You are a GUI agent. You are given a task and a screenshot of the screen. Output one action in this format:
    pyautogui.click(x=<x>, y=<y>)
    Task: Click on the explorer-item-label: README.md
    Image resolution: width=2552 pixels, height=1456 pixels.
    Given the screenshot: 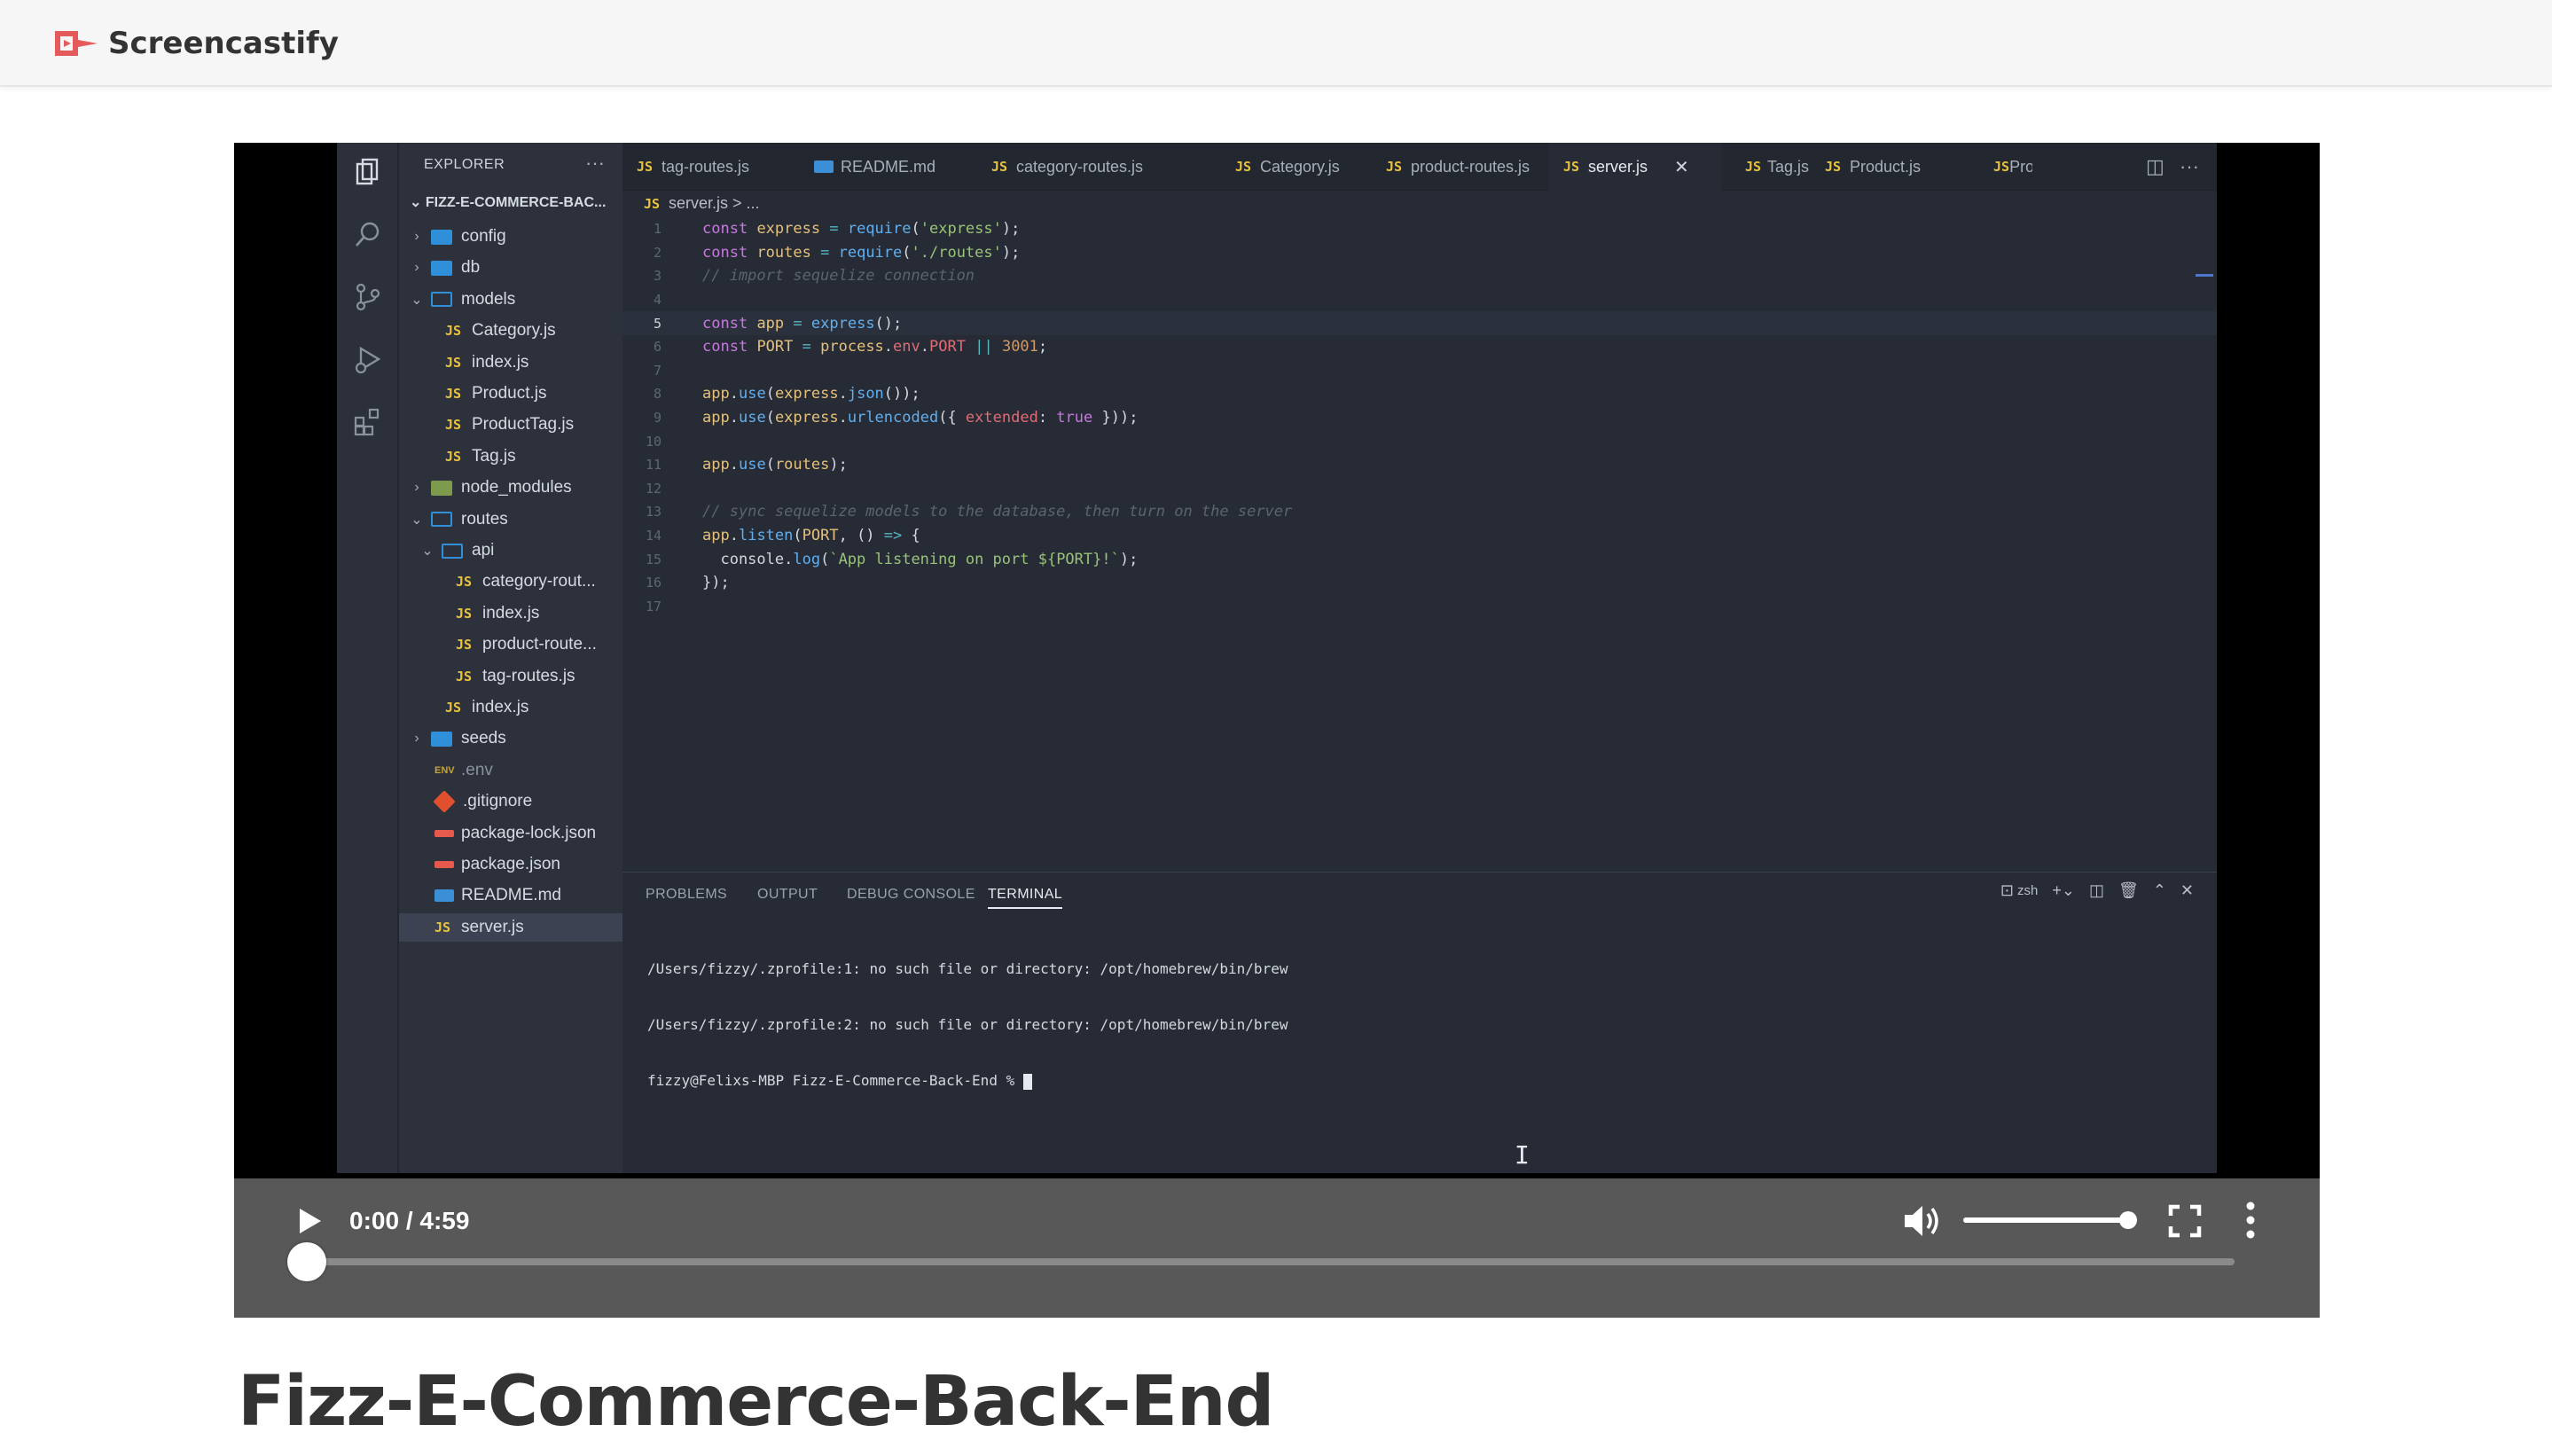 What is the action you would take?
    pyautogui.click(x=511, y=895)
    